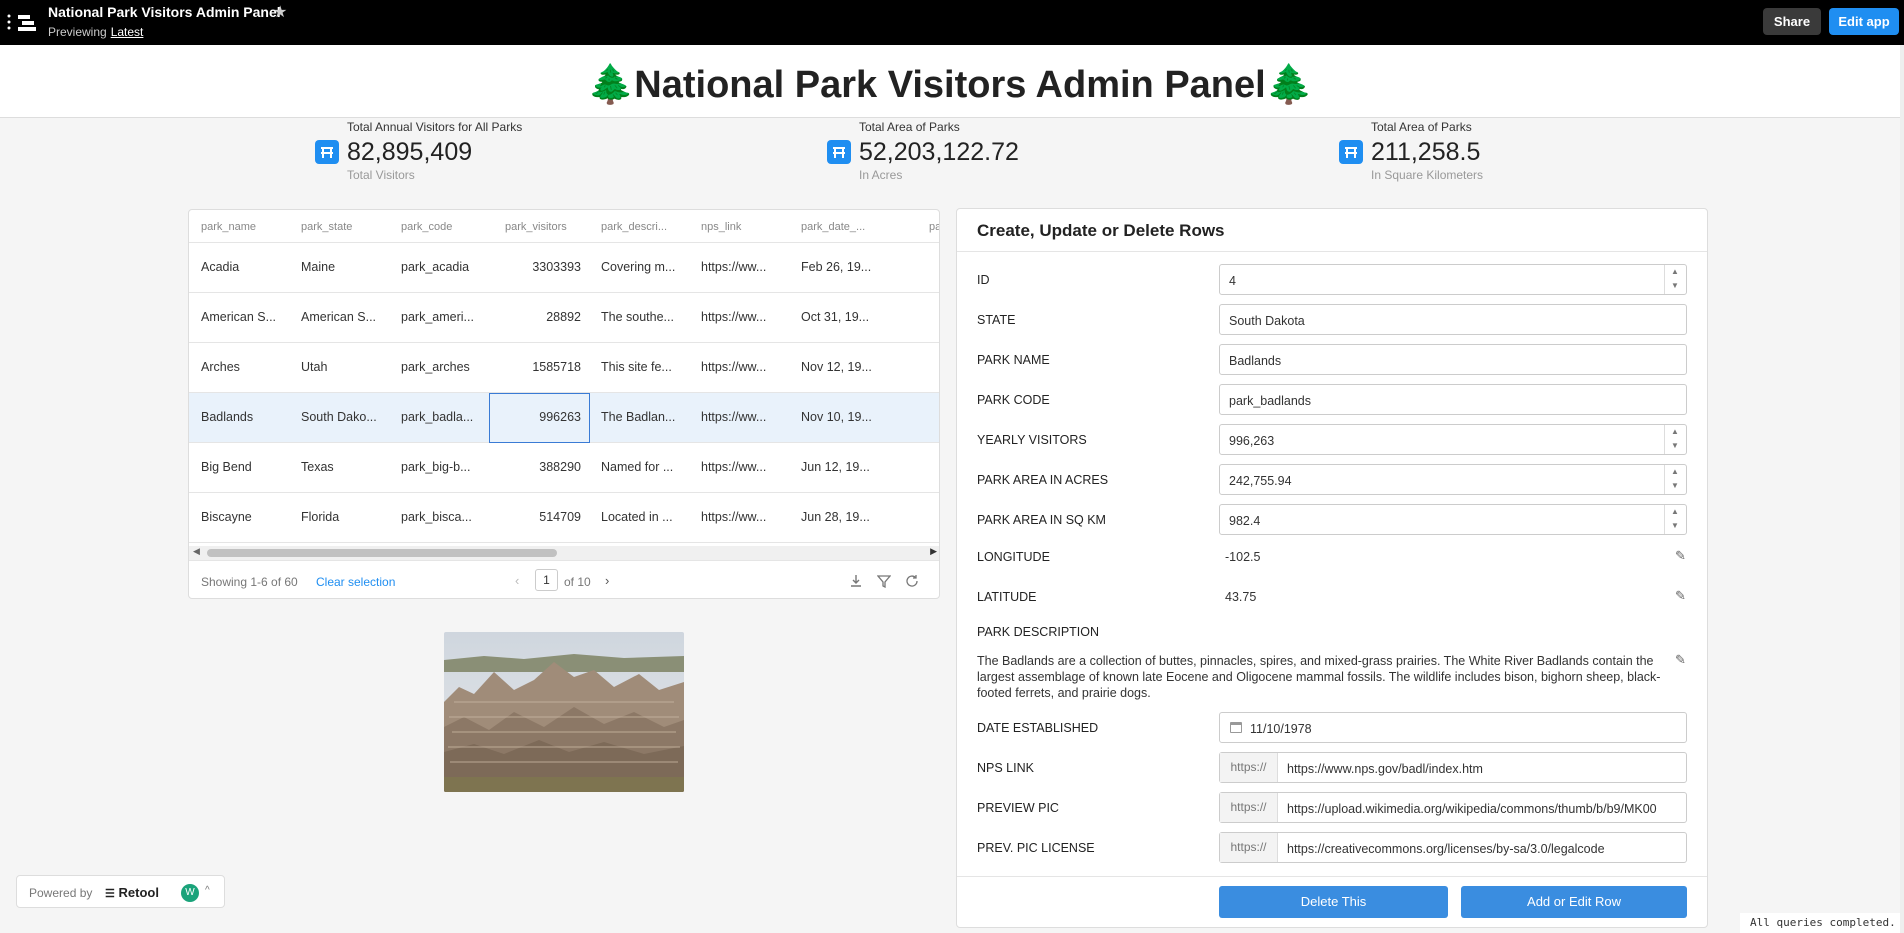 The height and width of the screenshot is (933, 1904). What do you see at coordinates (1675, 519) in the screenshot?
I see `sqkm-stepper: ▲ ▼` at bounding box center [1675, 519].